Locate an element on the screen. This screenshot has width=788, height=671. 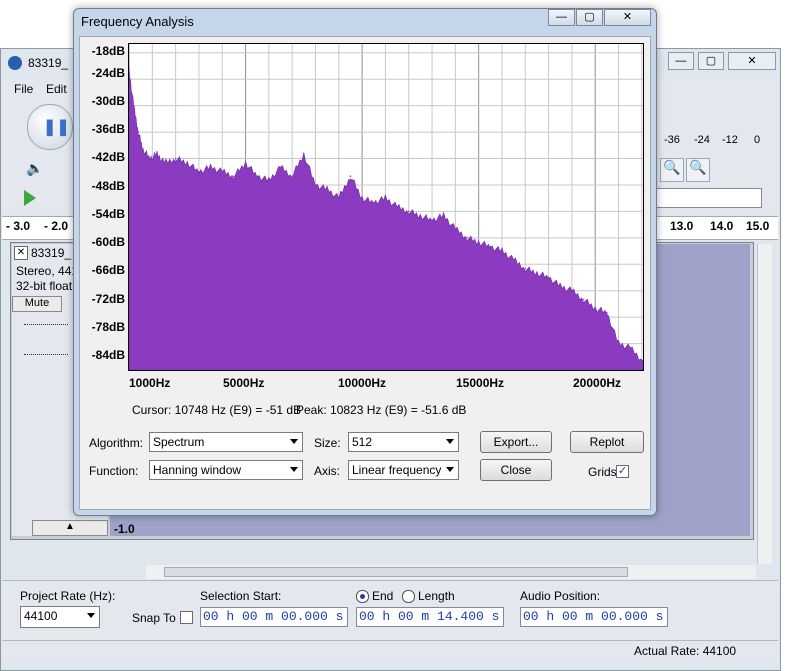
dialog-minimize-button: — is located at coordinates (561, 17).